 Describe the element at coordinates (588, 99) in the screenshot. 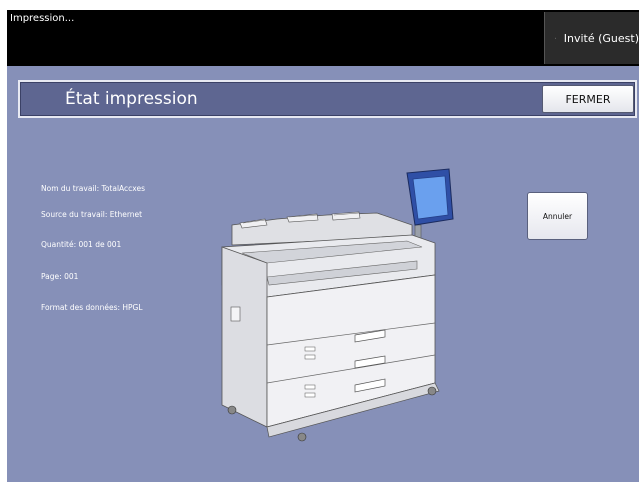

I see `close-button: FERMER` at that location.